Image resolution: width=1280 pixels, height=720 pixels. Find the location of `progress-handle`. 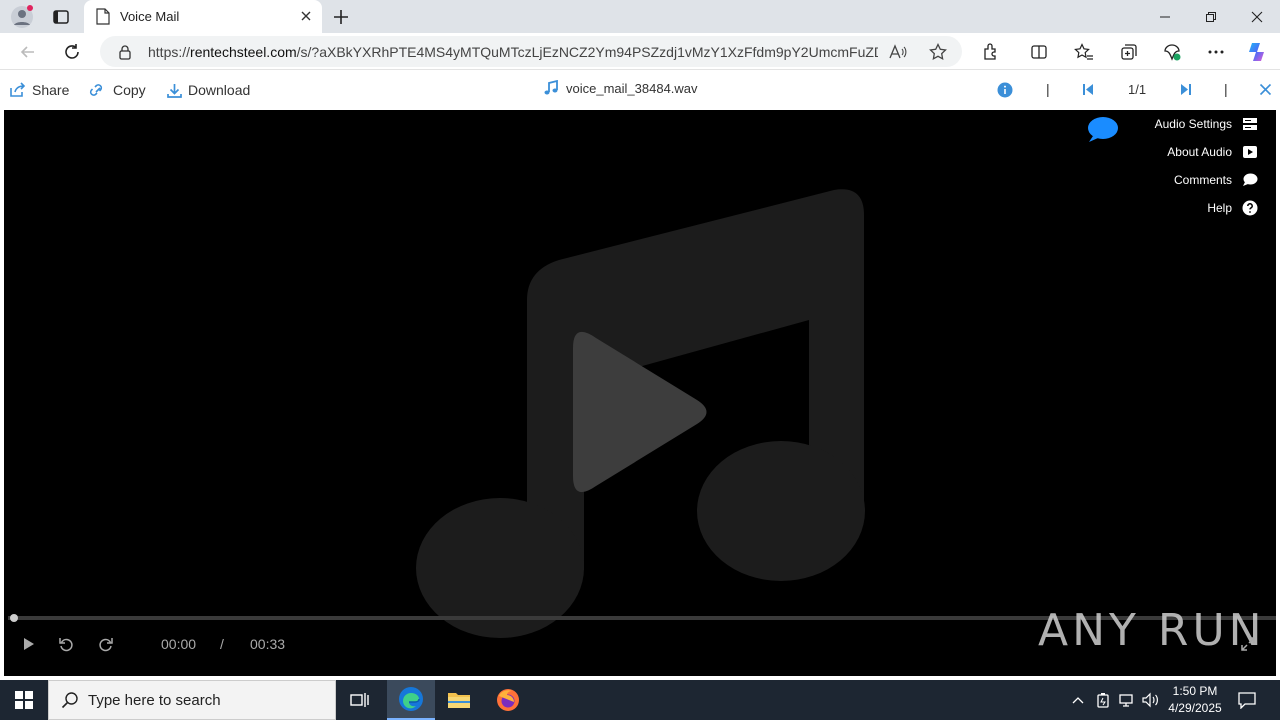

progress-handle is located at coordinates (14, 618).